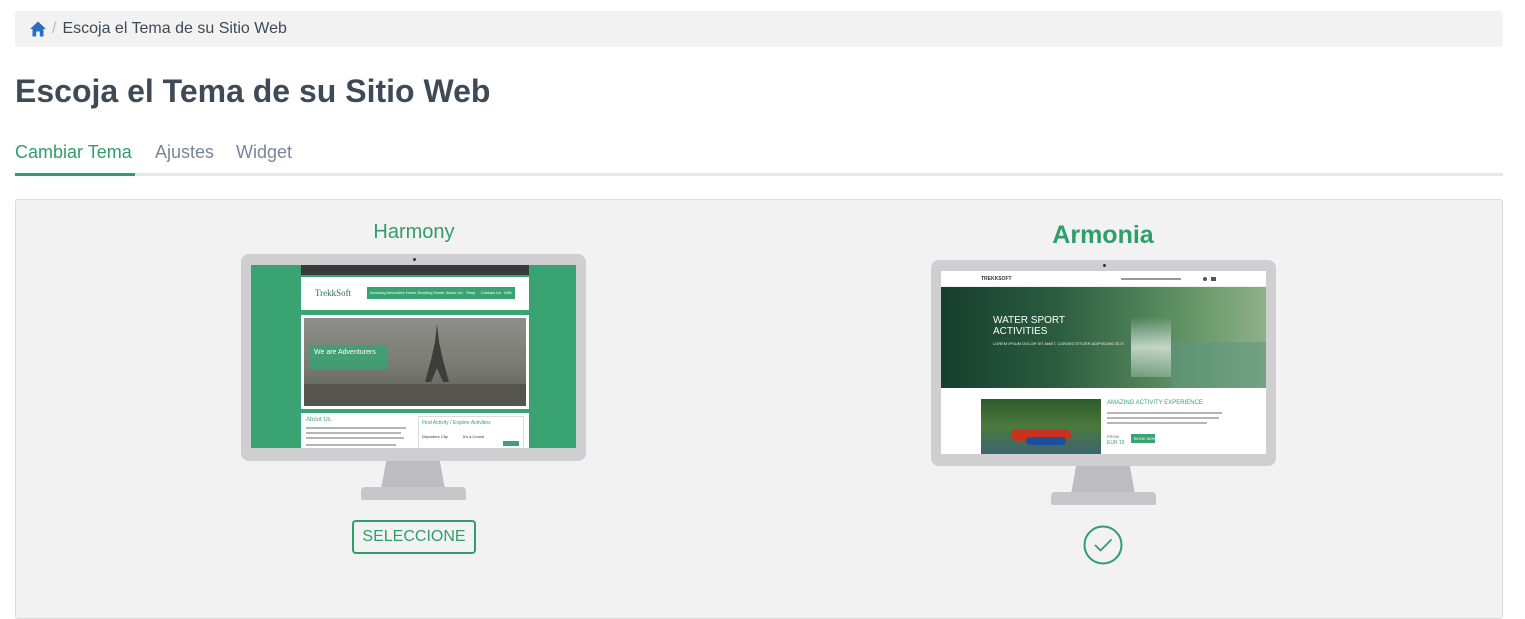 This screenshot has width=1525, height=619. Describe the element at coordinates (413, 475) in the screenshot. I see `harmony-monitor-stand` at that location.